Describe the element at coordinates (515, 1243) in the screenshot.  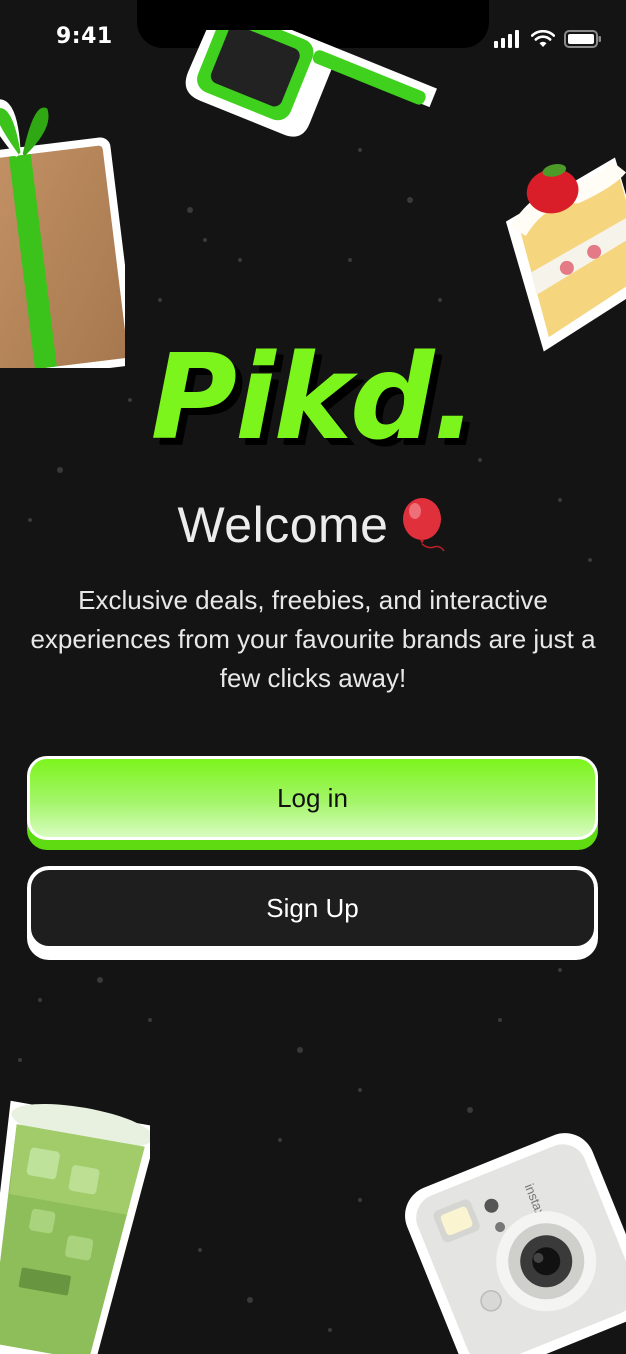
I see `instax-camera-sticker: instax` at that location.